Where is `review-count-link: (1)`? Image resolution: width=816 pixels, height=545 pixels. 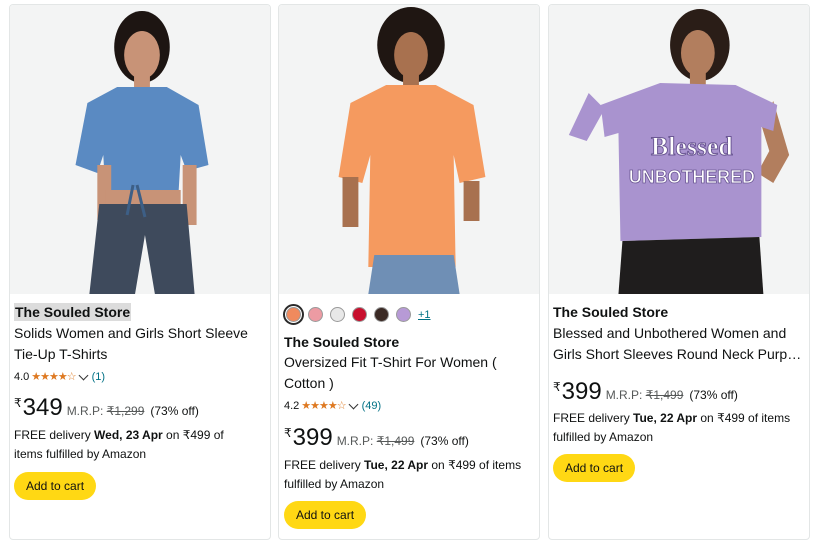
review-count-link: (1) is located at coordinates (98, 377).